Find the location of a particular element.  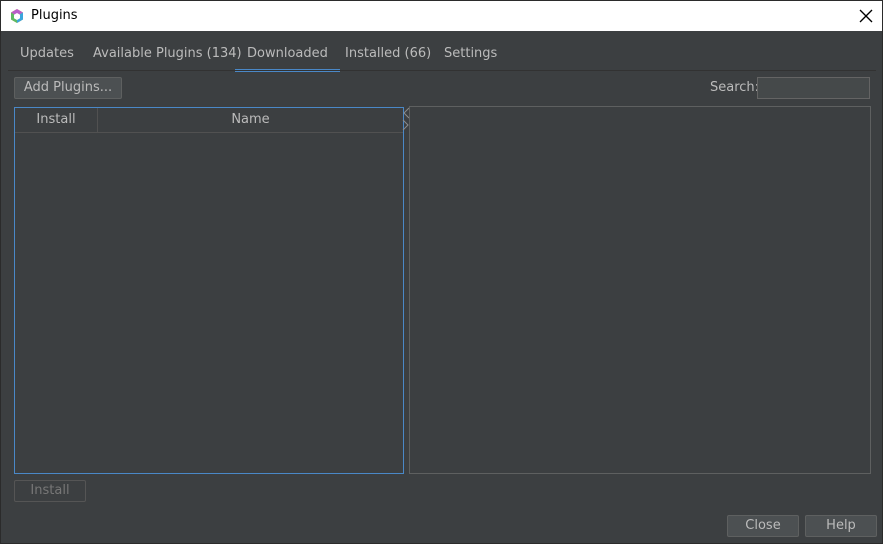

tab-installed: Installed (66) is located at coordinates (388, 54).